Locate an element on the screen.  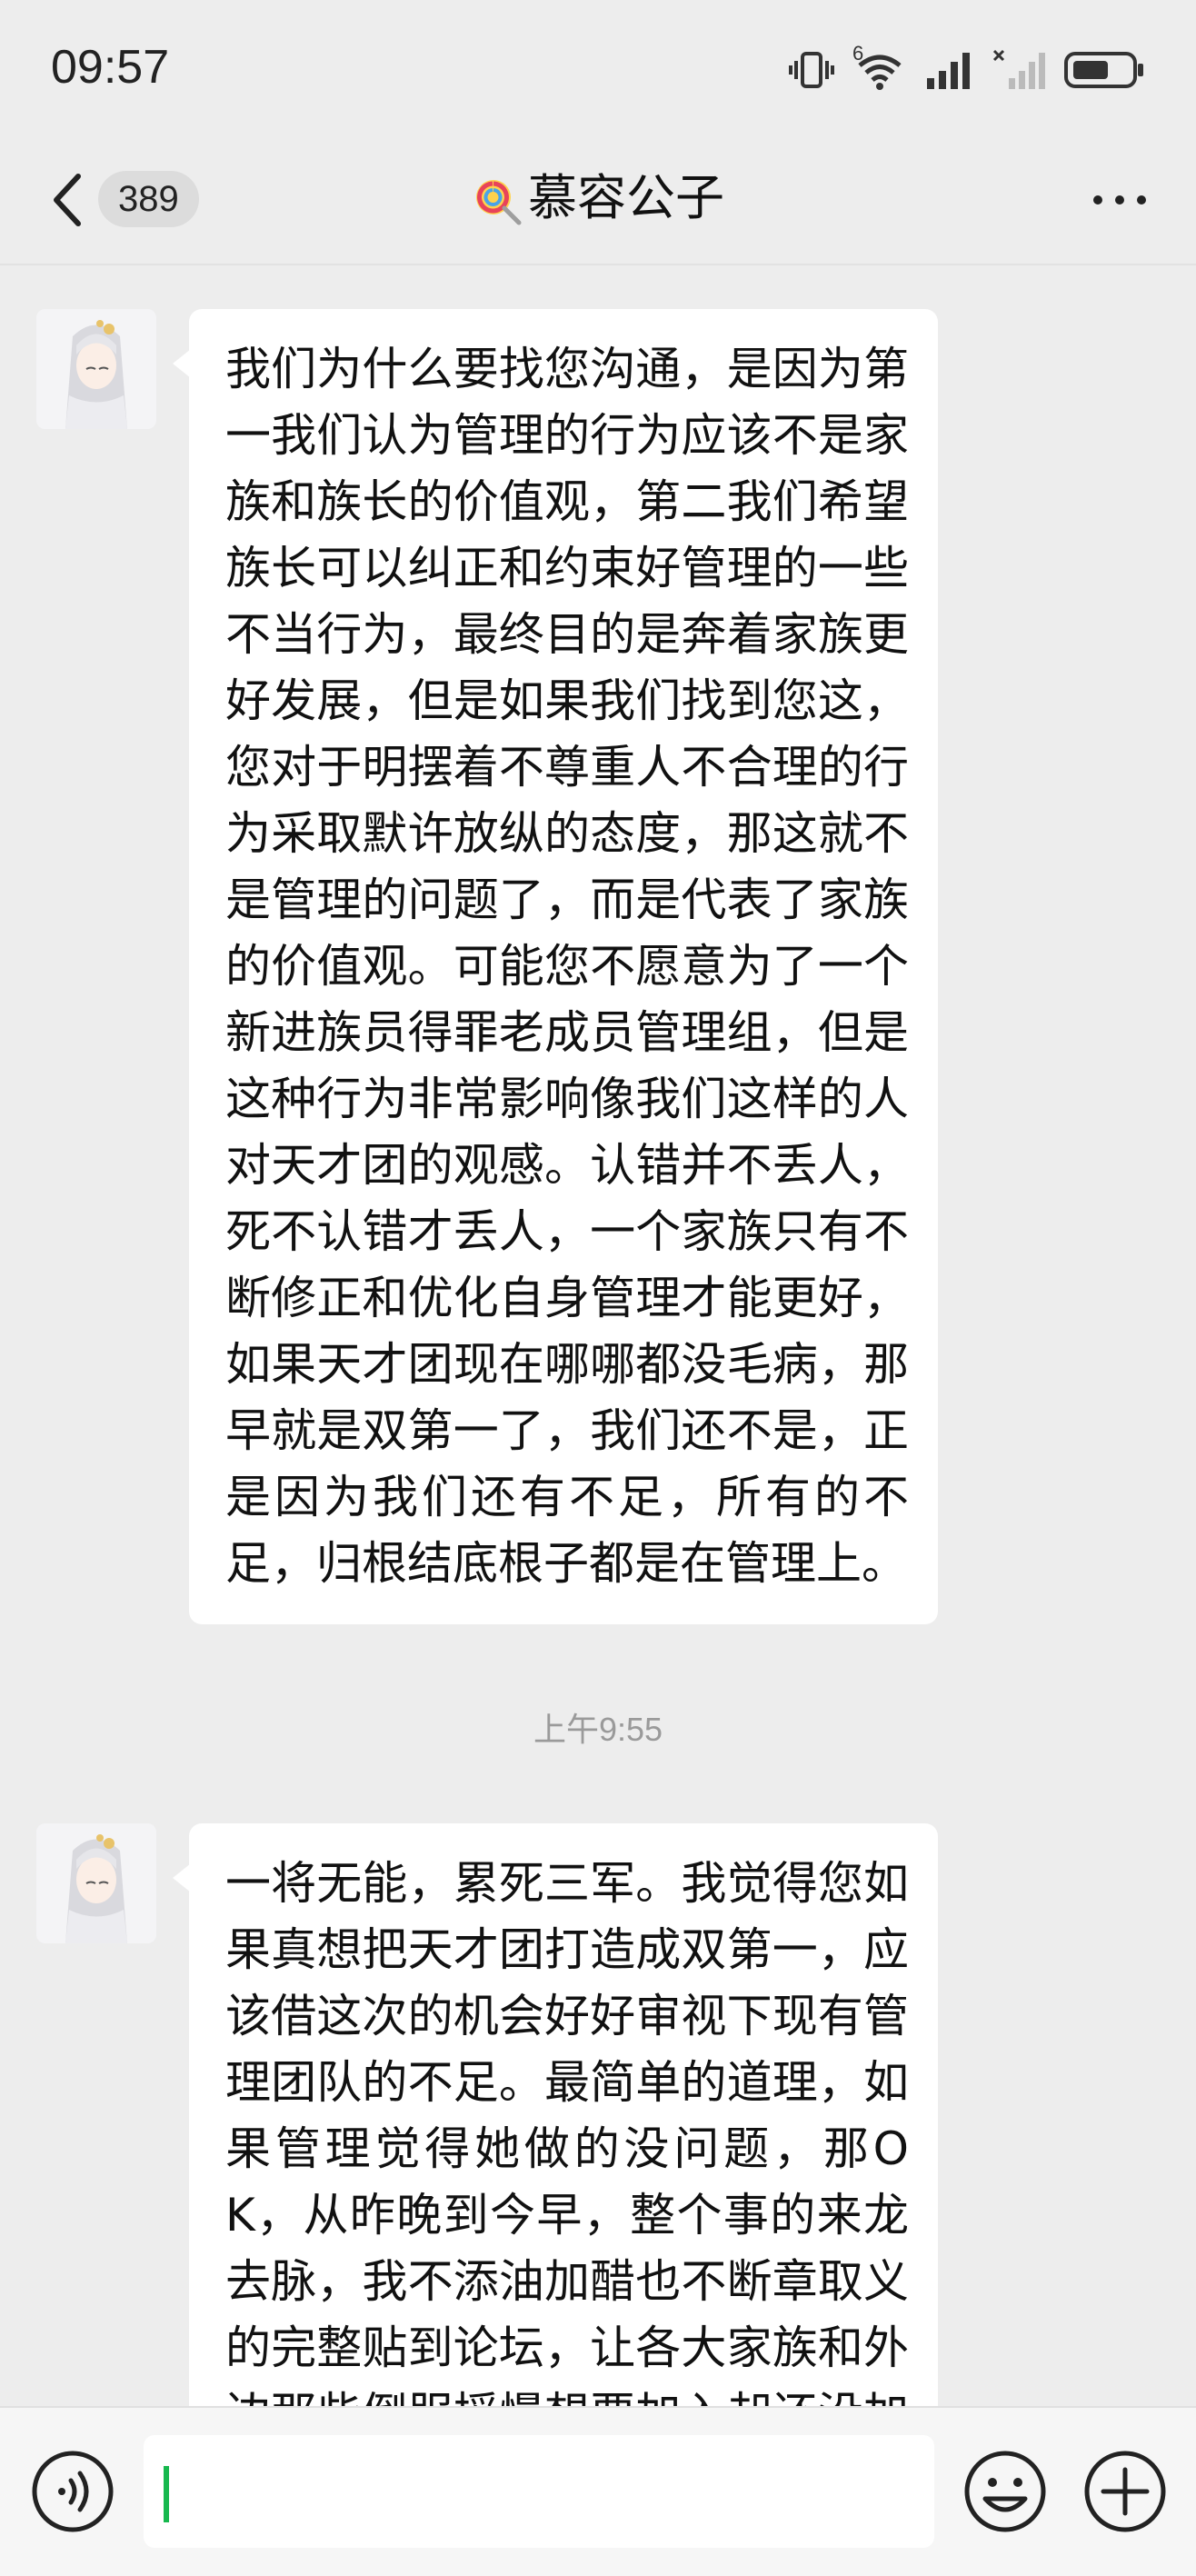
message-input is located at coordinates (539, 2491).